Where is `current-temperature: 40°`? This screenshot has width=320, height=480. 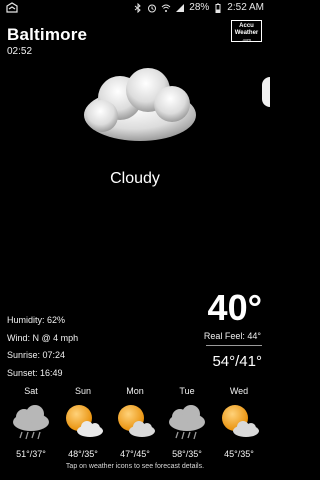 current-temperature: 40° is located at coordinates (234, 307).